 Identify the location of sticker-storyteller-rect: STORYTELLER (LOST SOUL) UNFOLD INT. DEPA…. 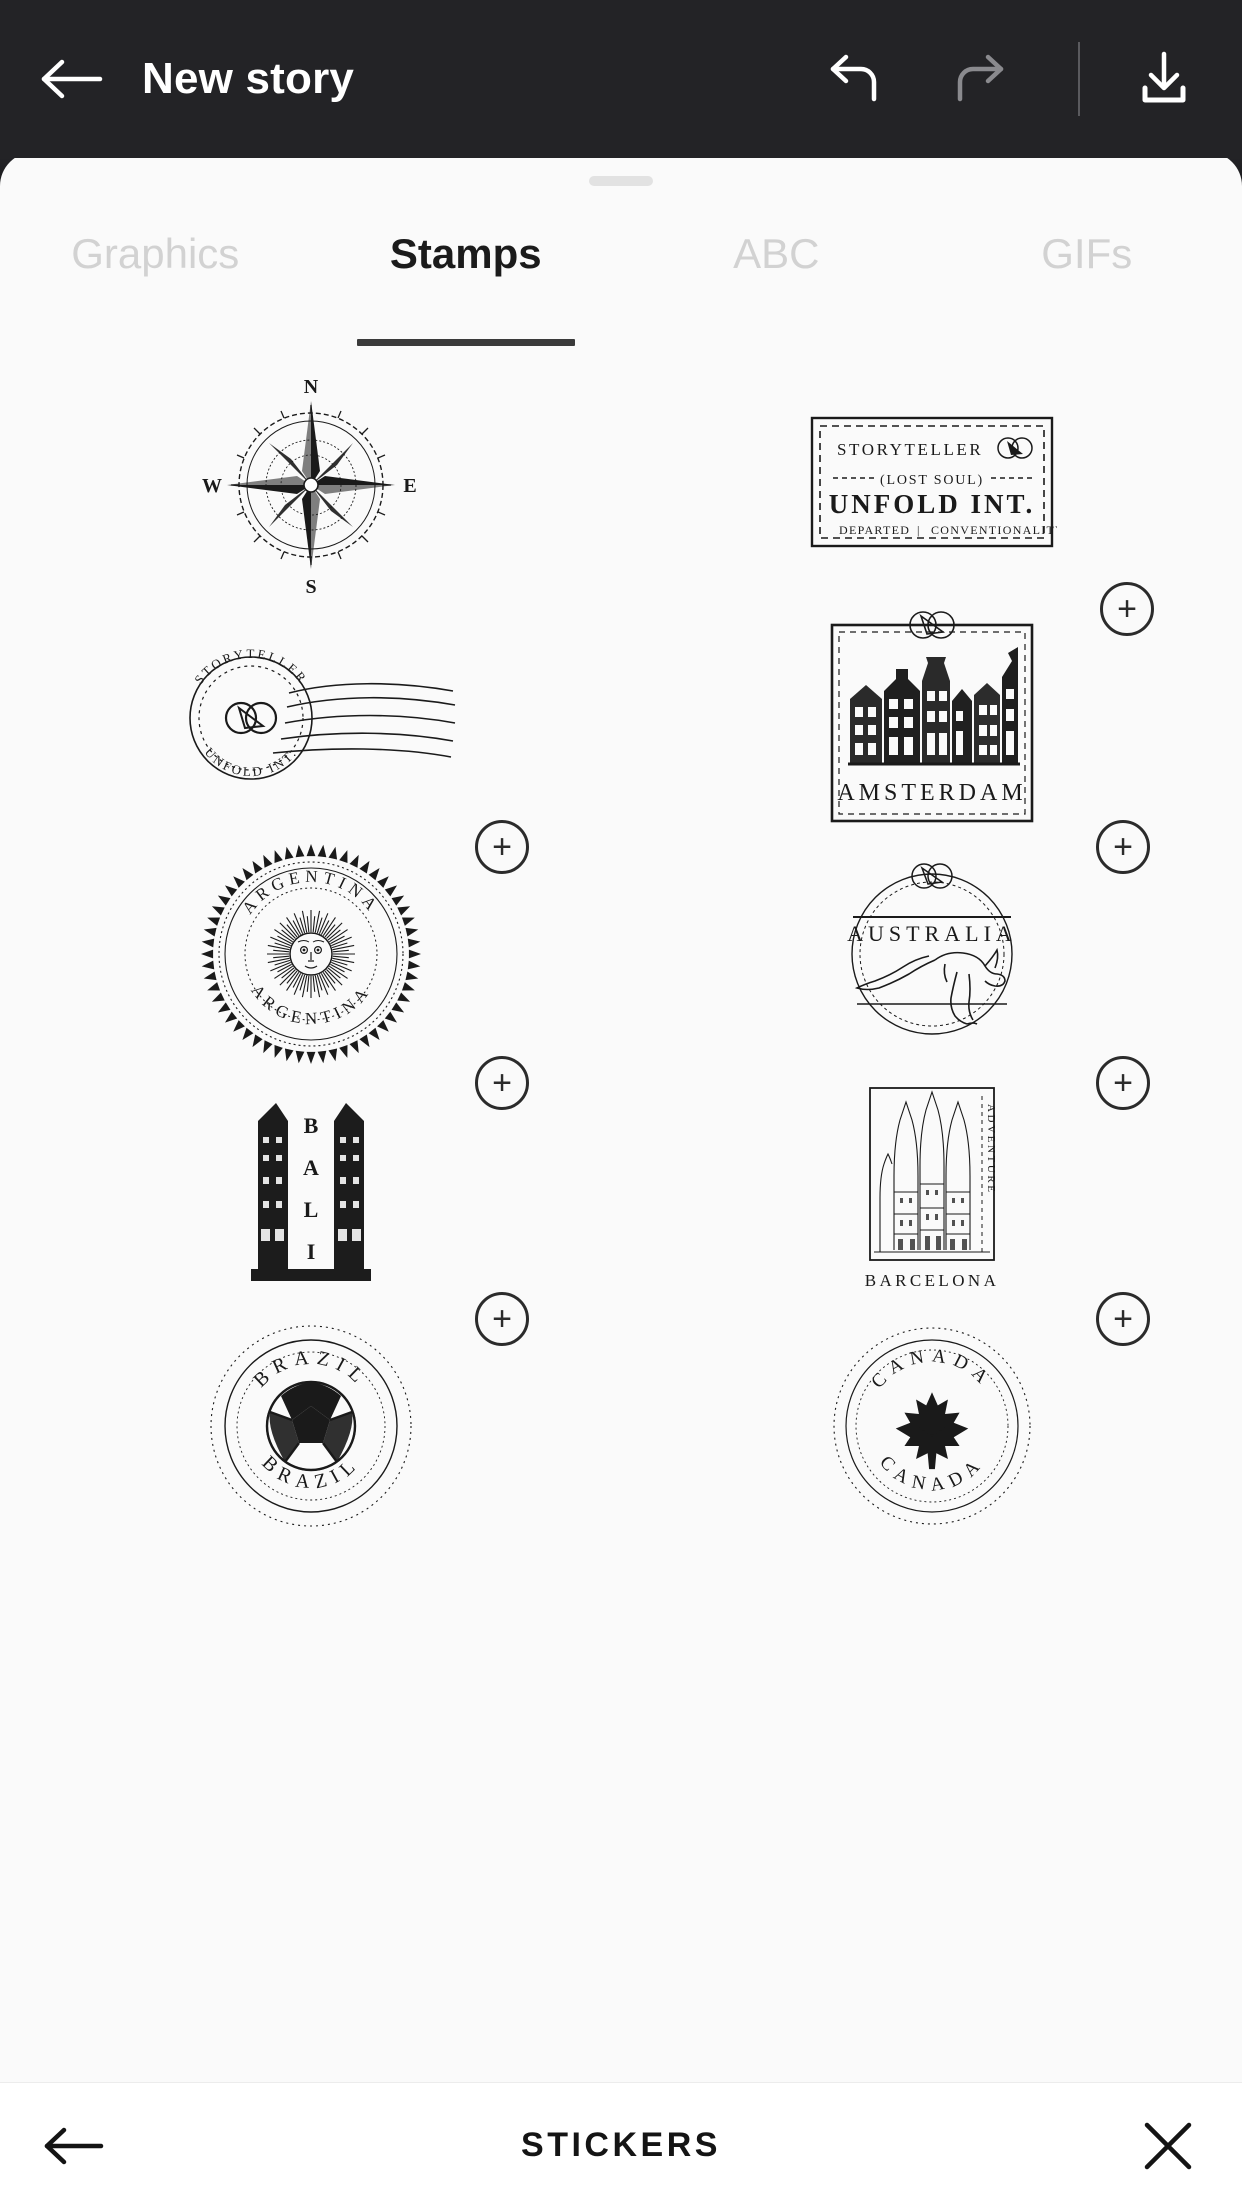
(931, 482).